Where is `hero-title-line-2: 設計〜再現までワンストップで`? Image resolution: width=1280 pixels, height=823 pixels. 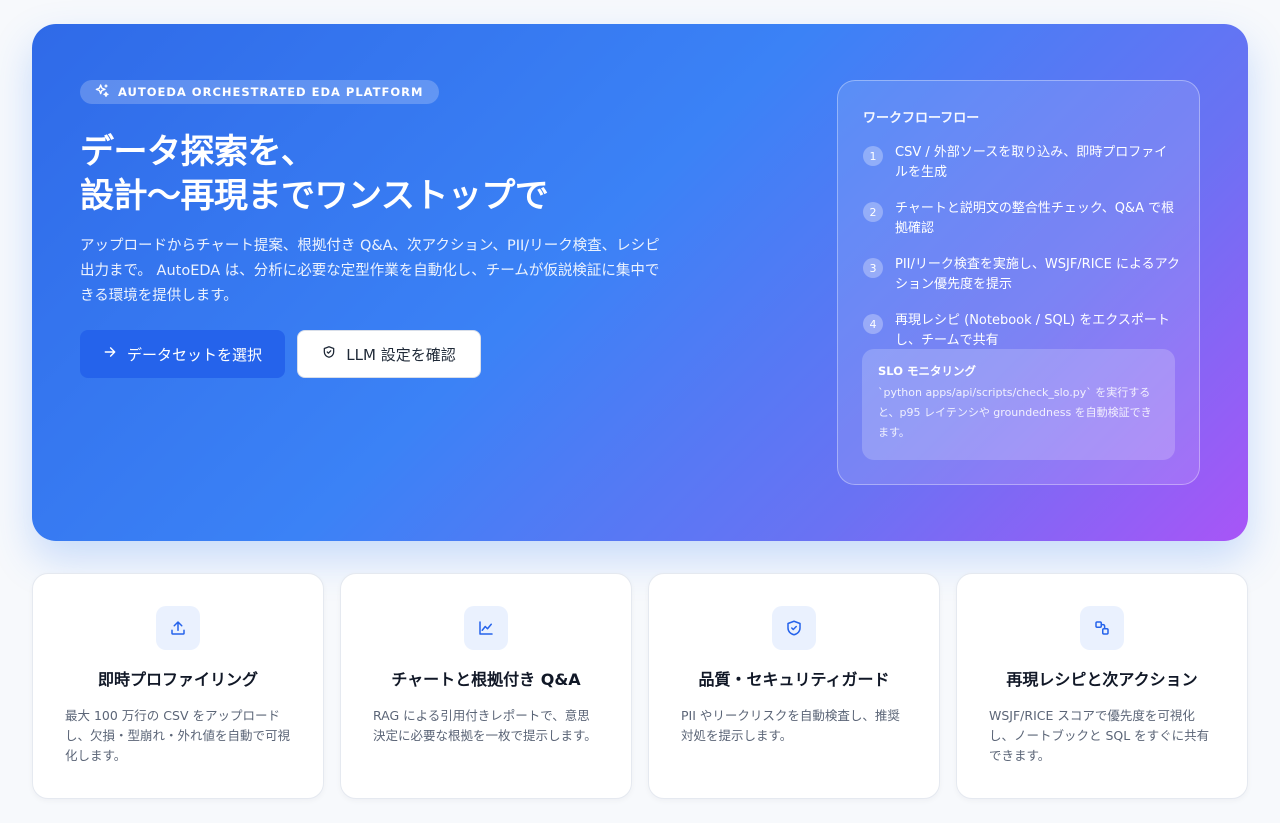
hero-title-line-2: 設計〜再現までワンストップで is located at coordinates (314, 196).